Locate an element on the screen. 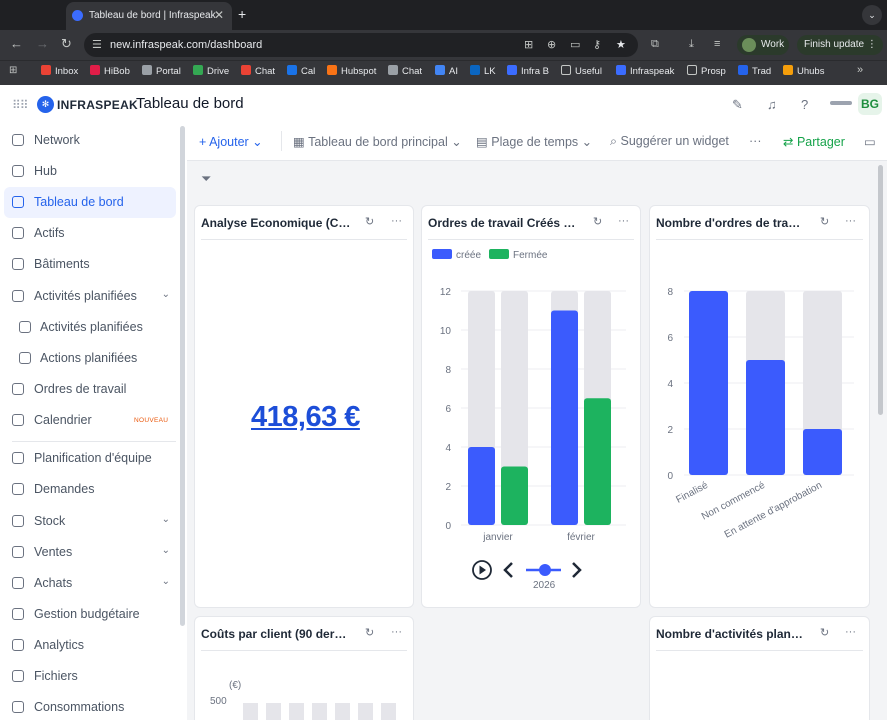  bookmark-item: Drive is located at coordinates (211, 71).